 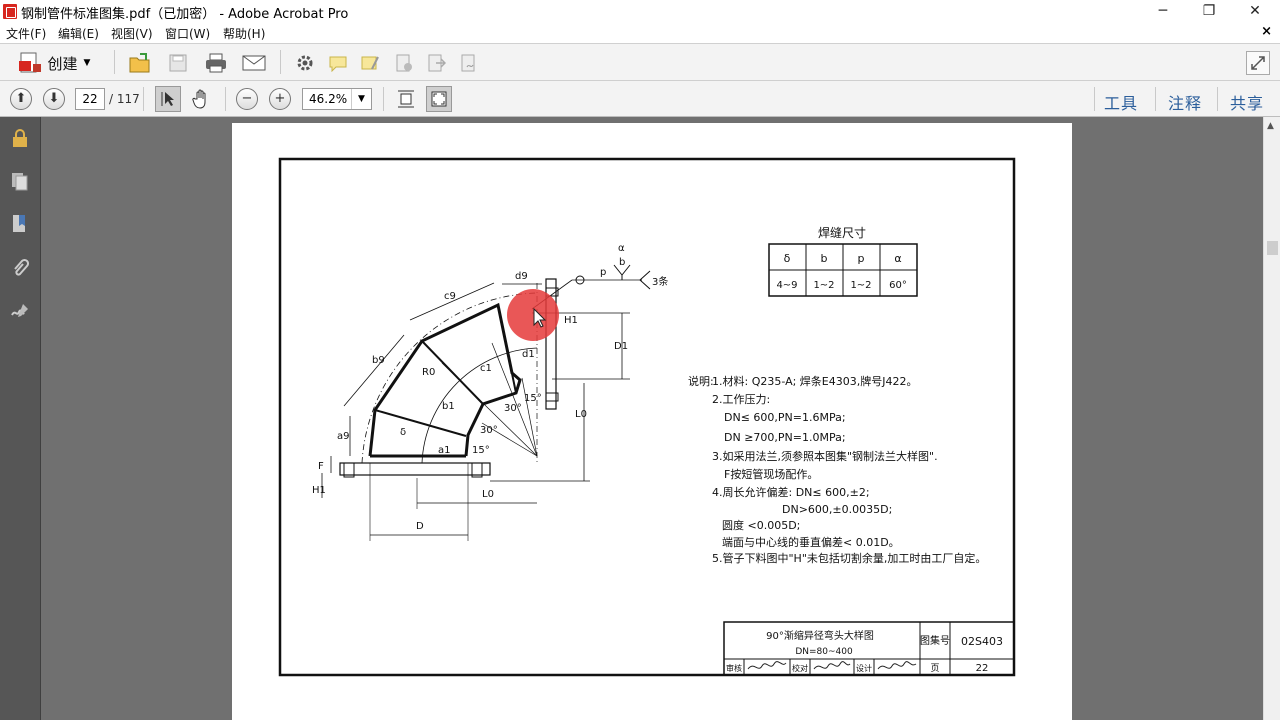 I want to click on create-pdf-icon, so click(x=29, y=62).